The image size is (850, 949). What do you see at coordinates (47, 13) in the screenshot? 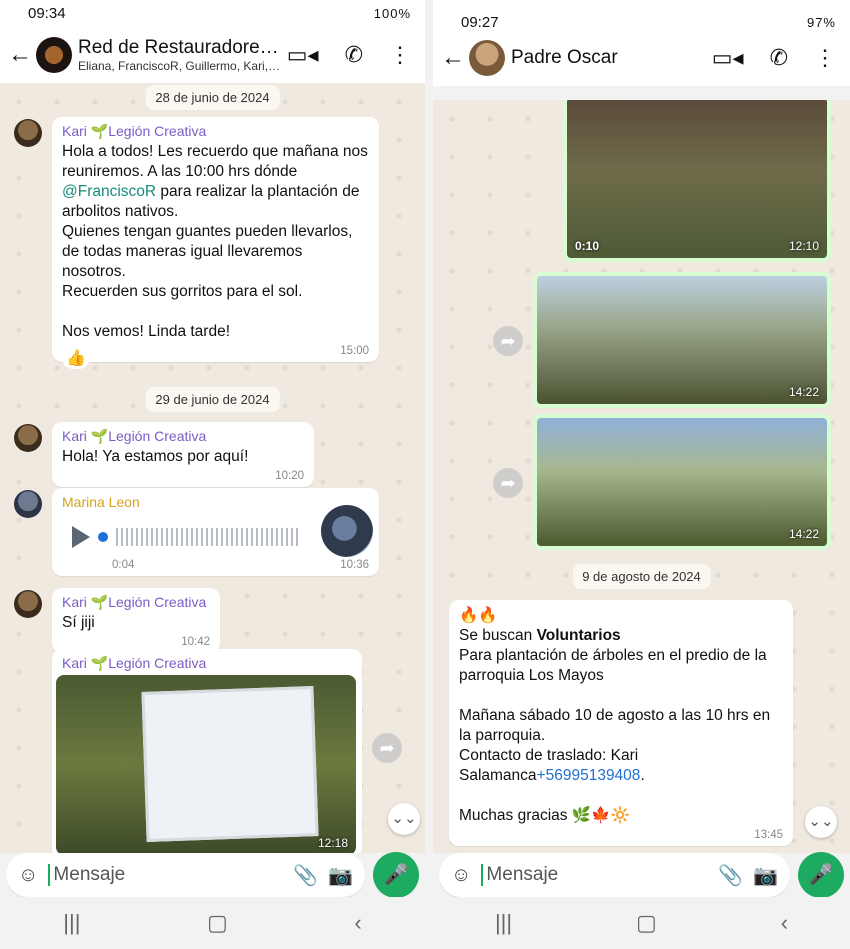
I see `status-time: 09:34` at bounding box center [47, 13].